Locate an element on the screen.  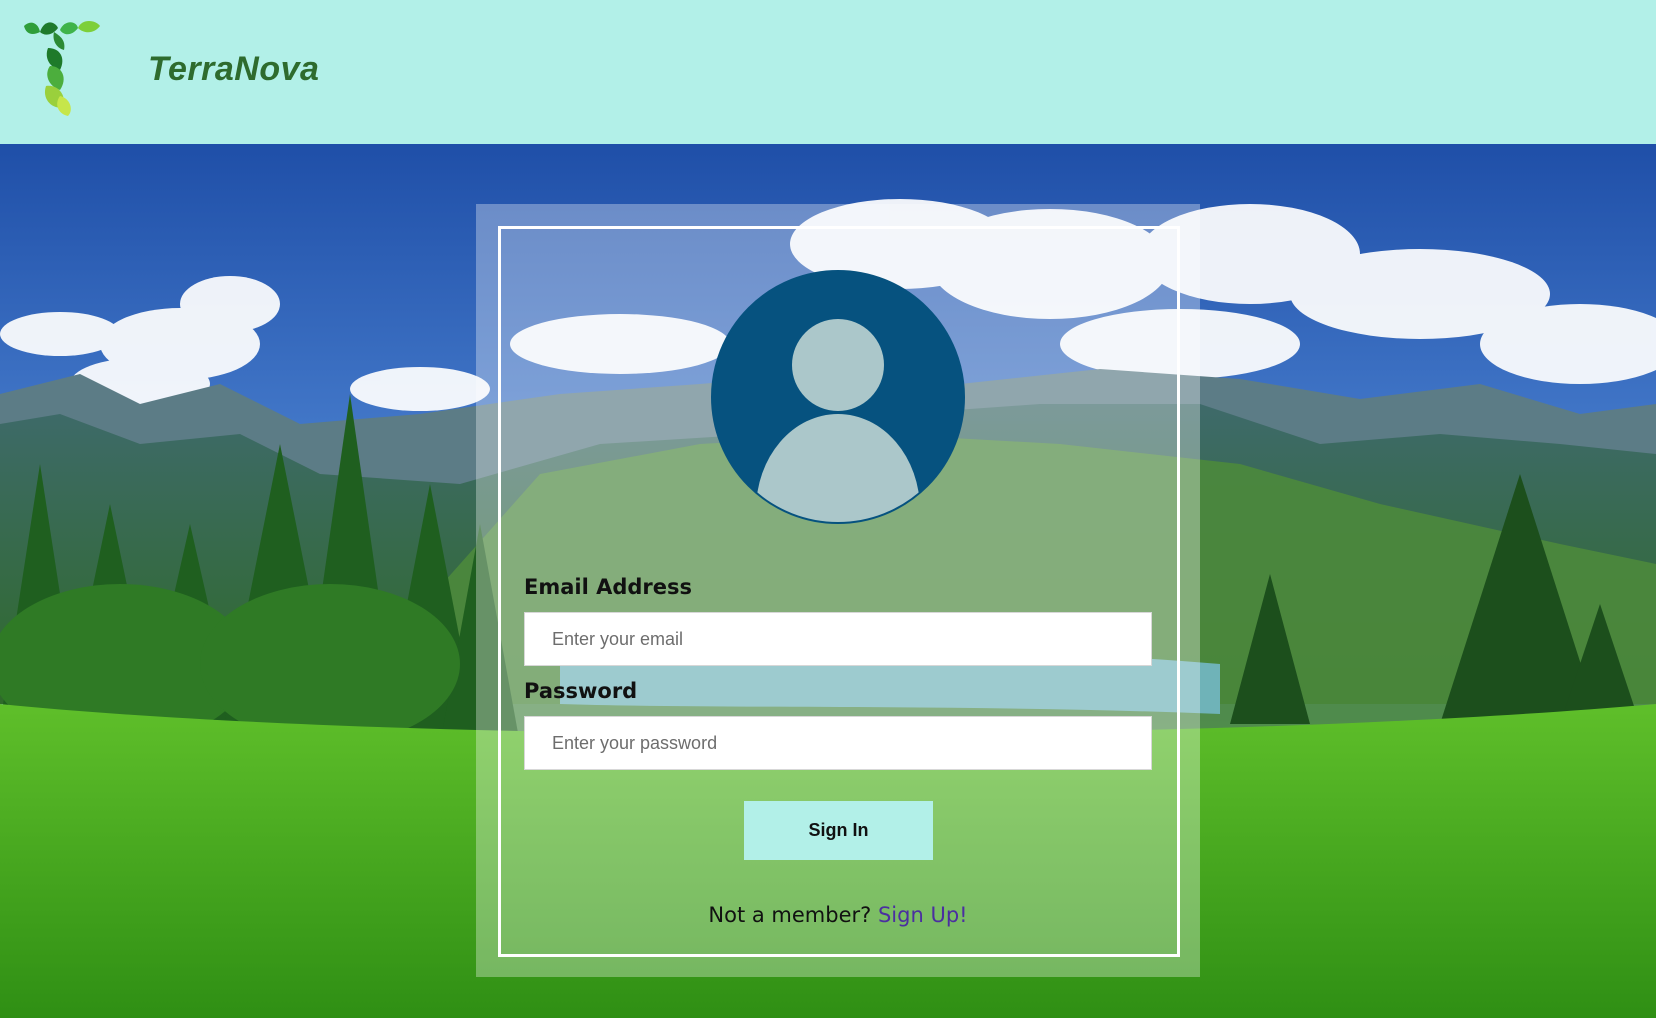
sign-up-link: Sign Up! is located at coordinates (923, 915).